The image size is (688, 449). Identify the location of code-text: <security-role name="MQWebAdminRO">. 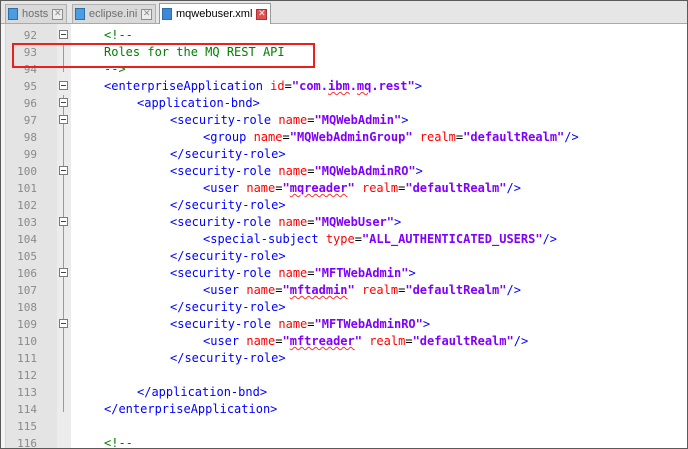
(296, 171).